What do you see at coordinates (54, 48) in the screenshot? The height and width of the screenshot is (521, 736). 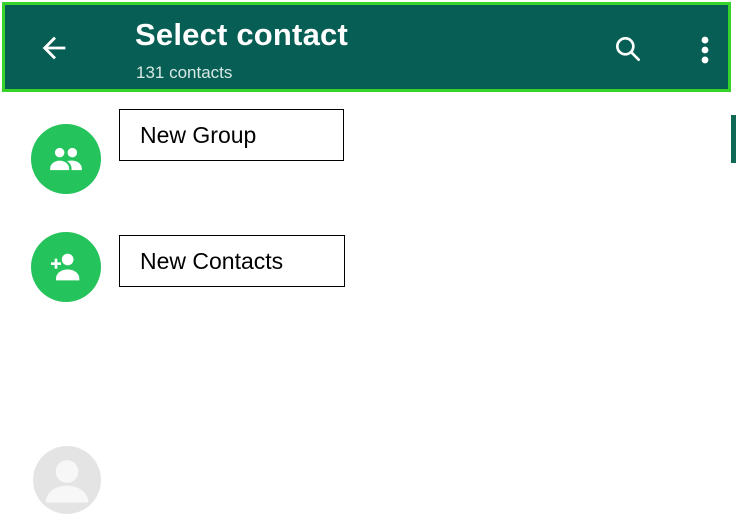 I see `back-arrow-icon` at bounding box center [54, 48].